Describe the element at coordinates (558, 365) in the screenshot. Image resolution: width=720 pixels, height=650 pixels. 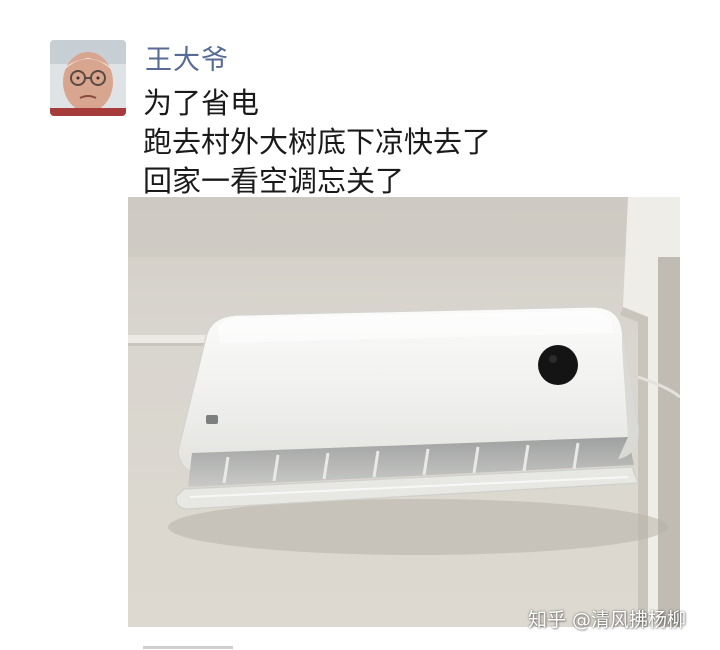
I see `ac-display-icon` at that location.